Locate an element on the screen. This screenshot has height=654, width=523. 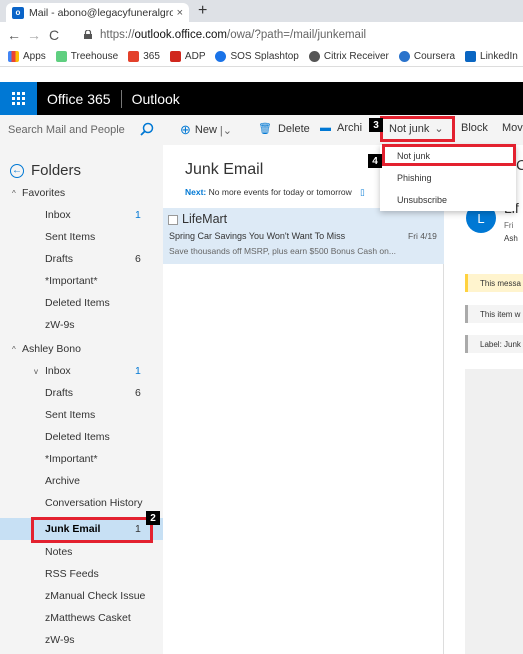
folder-item-sent: Sent Items is located at coordinates (81, 415).